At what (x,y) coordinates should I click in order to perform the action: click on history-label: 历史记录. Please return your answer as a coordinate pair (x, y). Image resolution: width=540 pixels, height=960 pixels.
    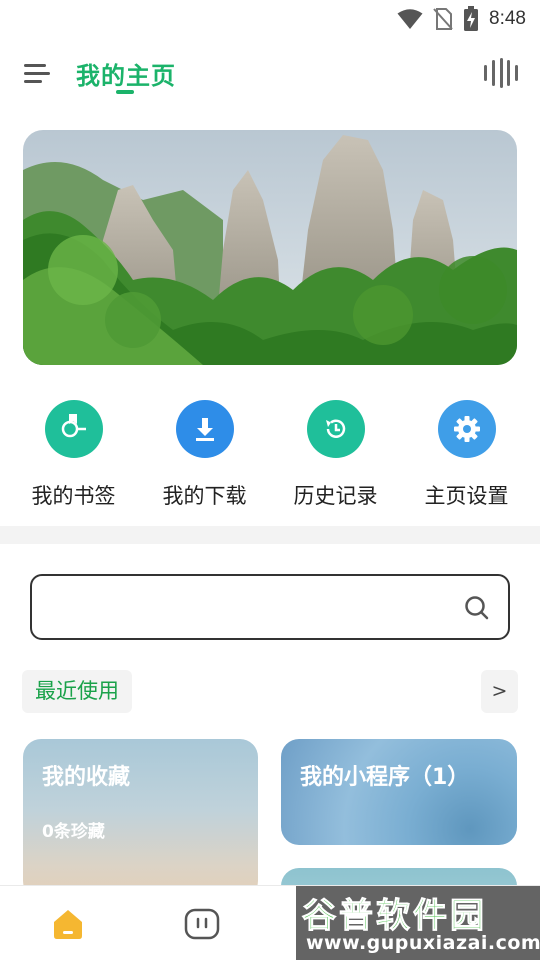
    Looking at the image, I should click on (335, 496).